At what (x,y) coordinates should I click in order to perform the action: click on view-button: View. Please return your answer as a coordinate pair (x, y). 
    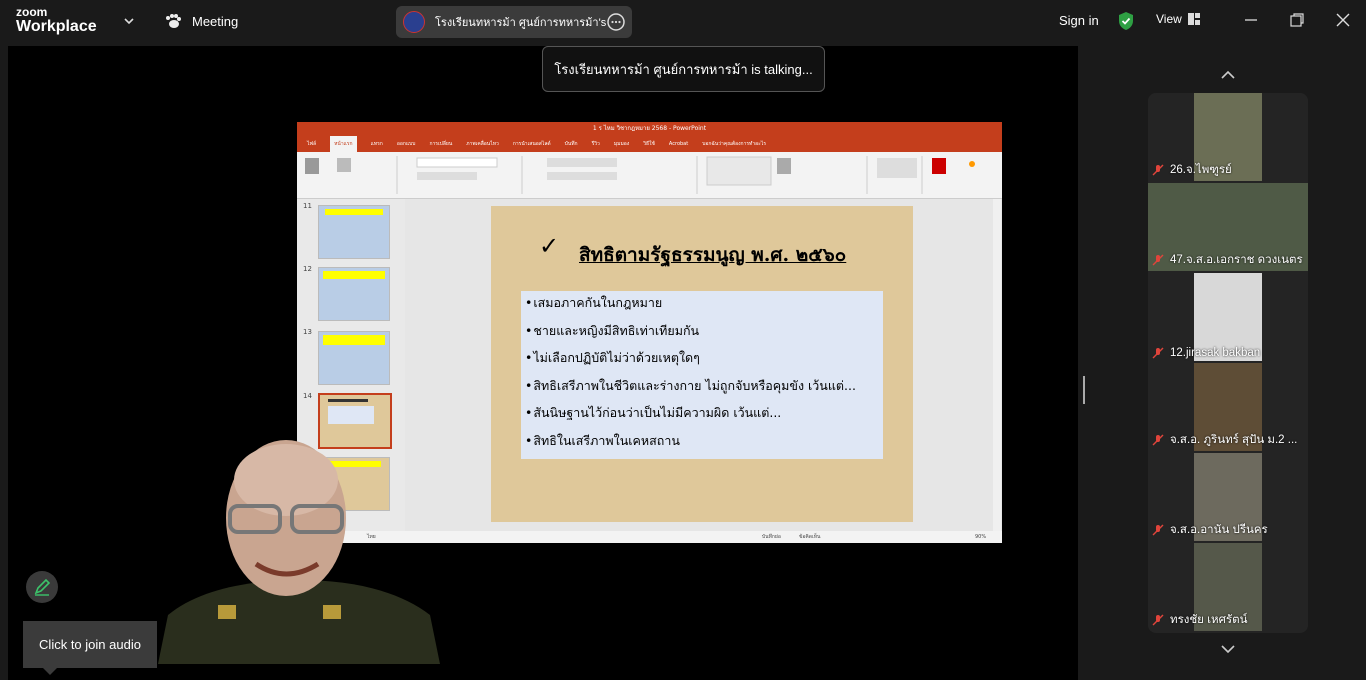
    Looking at the image, I should click on (1178, 19).